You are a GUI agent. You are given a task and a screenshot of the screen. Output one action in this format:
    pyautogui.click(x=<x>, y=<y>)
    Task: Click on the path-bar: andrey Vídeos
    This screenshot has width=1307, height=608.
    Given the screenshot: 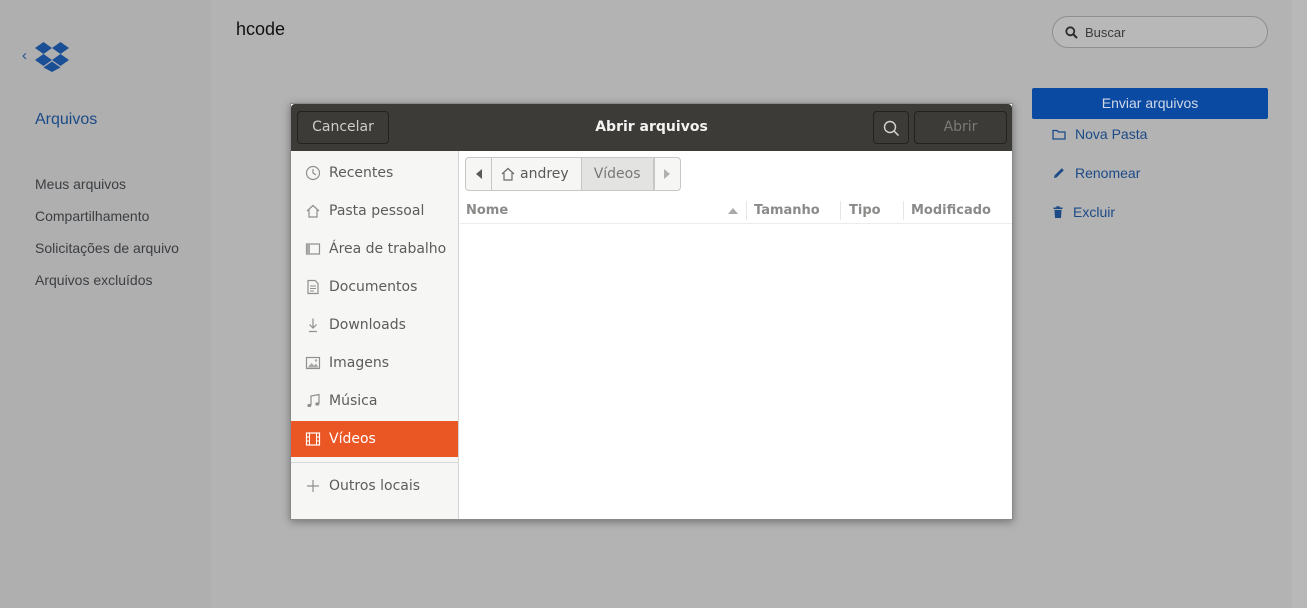 What is the action you would take?
    pyautogui.click(x=573, y=174)
    